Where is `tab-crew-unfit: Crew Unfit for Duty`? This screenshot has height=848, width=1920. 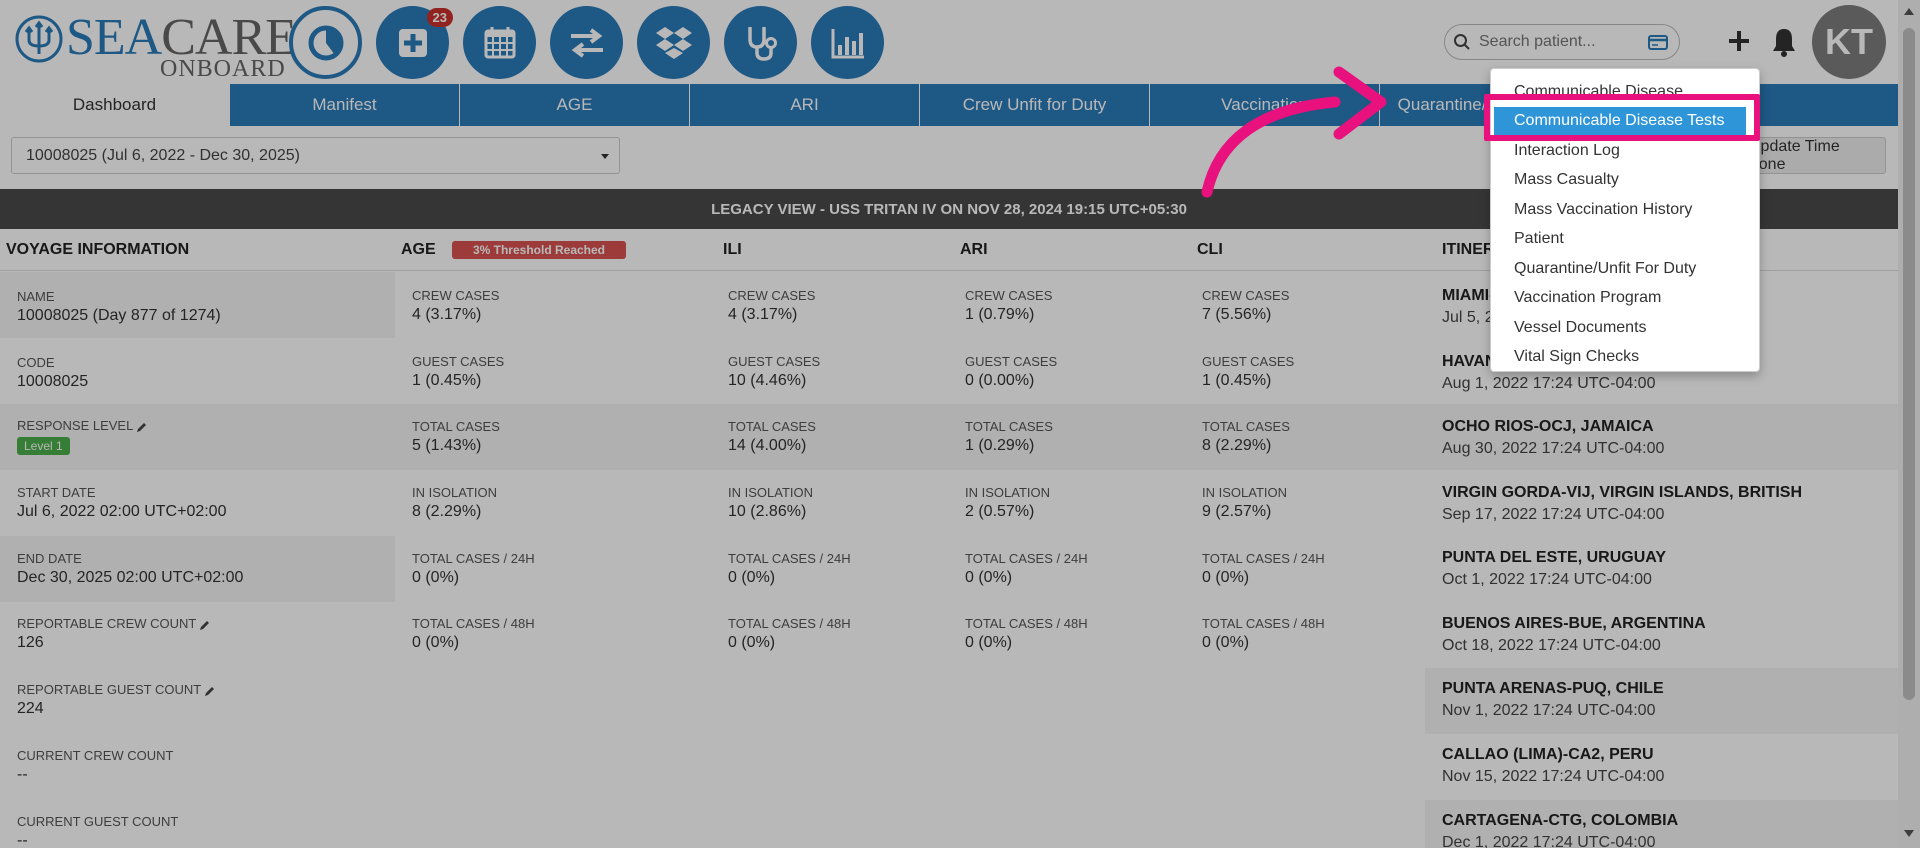 tab-crew-unfit: Crew Unfit for Duty is located at coordinates (1035, 105).